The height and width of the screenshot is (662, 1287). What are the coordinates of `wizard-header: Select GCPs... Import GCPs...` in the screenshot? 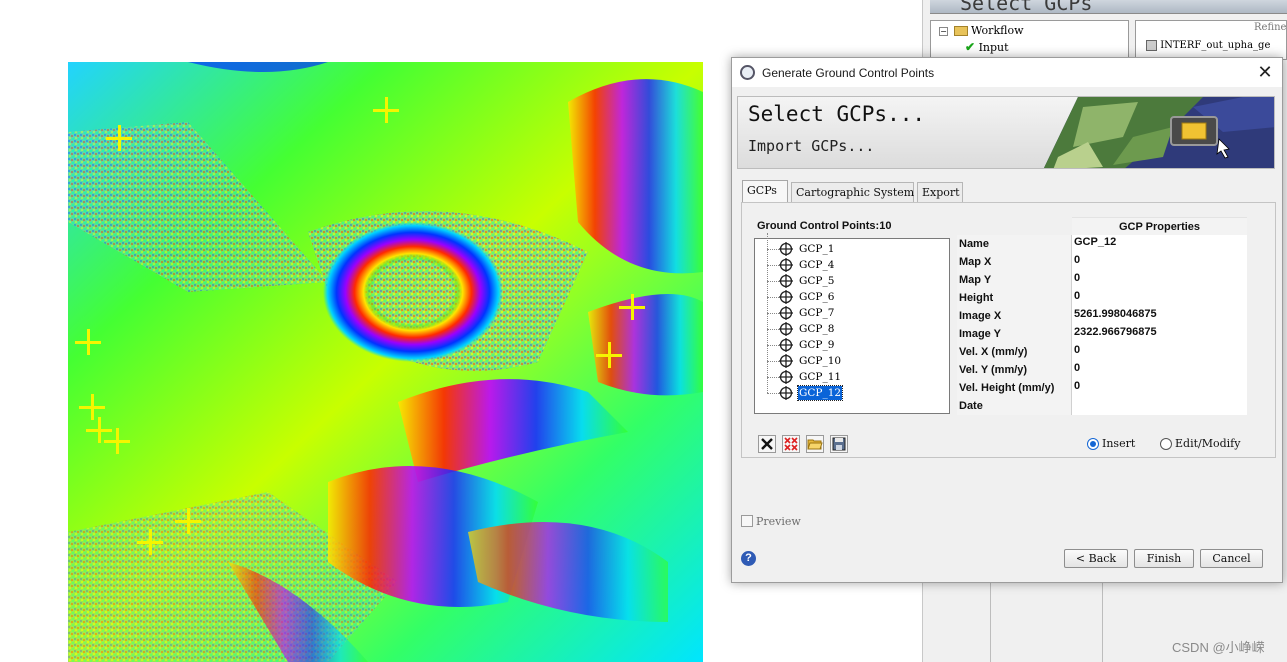 It's located at (1006, 132).